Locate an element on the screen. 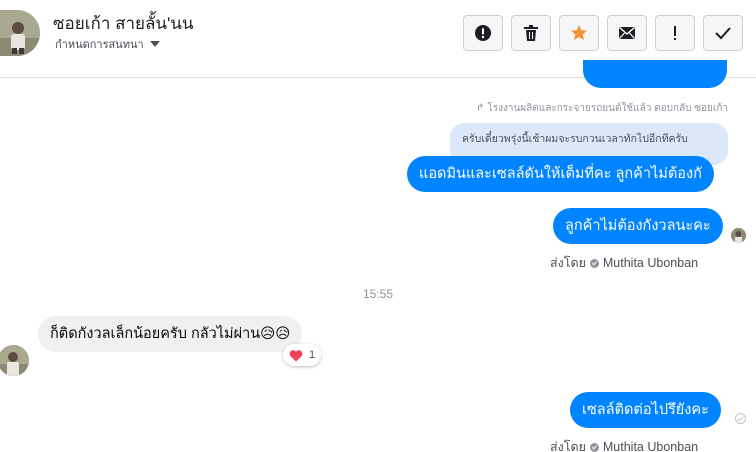 The width and height of the screenshot is (756, 452). star-icon is located at coordinates (579, 32).